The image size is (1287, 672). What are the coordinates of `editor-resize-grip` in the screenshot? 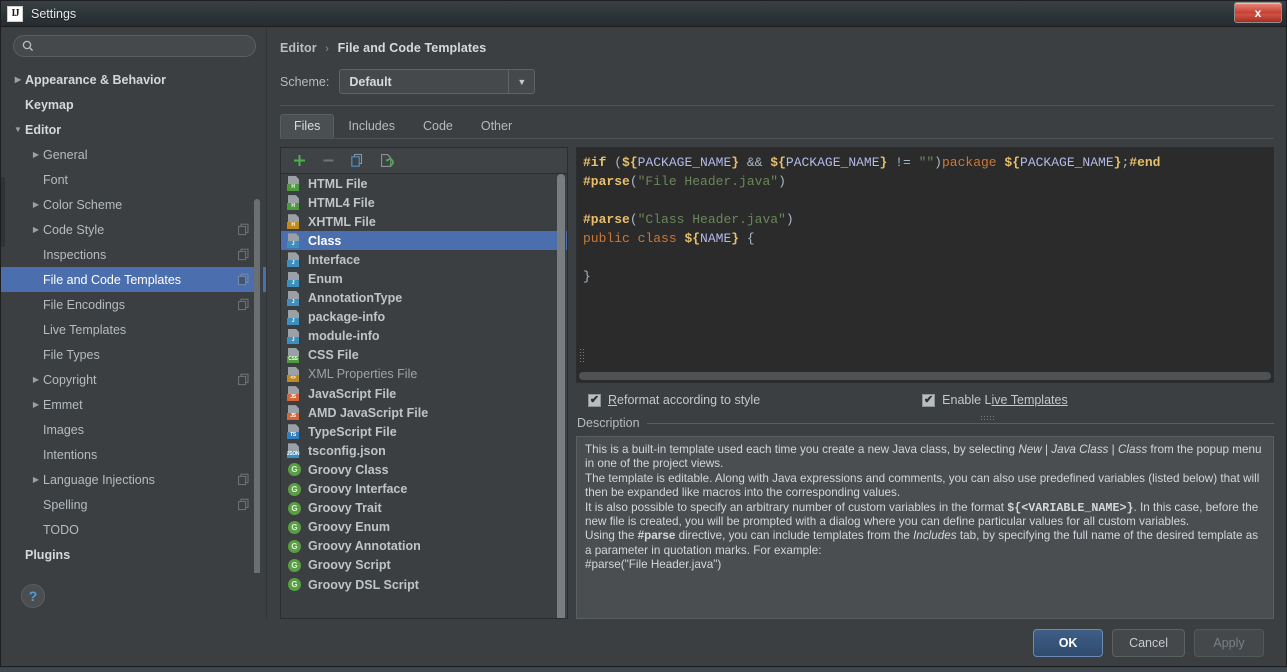 It's located at (581, 356).